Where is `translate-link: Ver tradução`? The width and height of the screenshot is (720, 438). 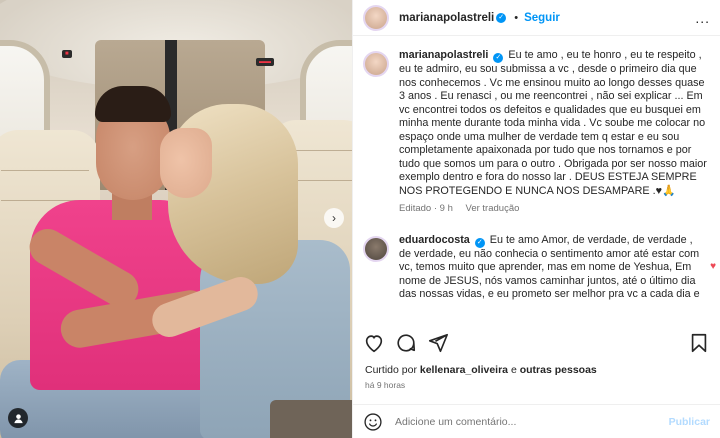
translate-link: Ver tradução is located at coordinates (493, 208).